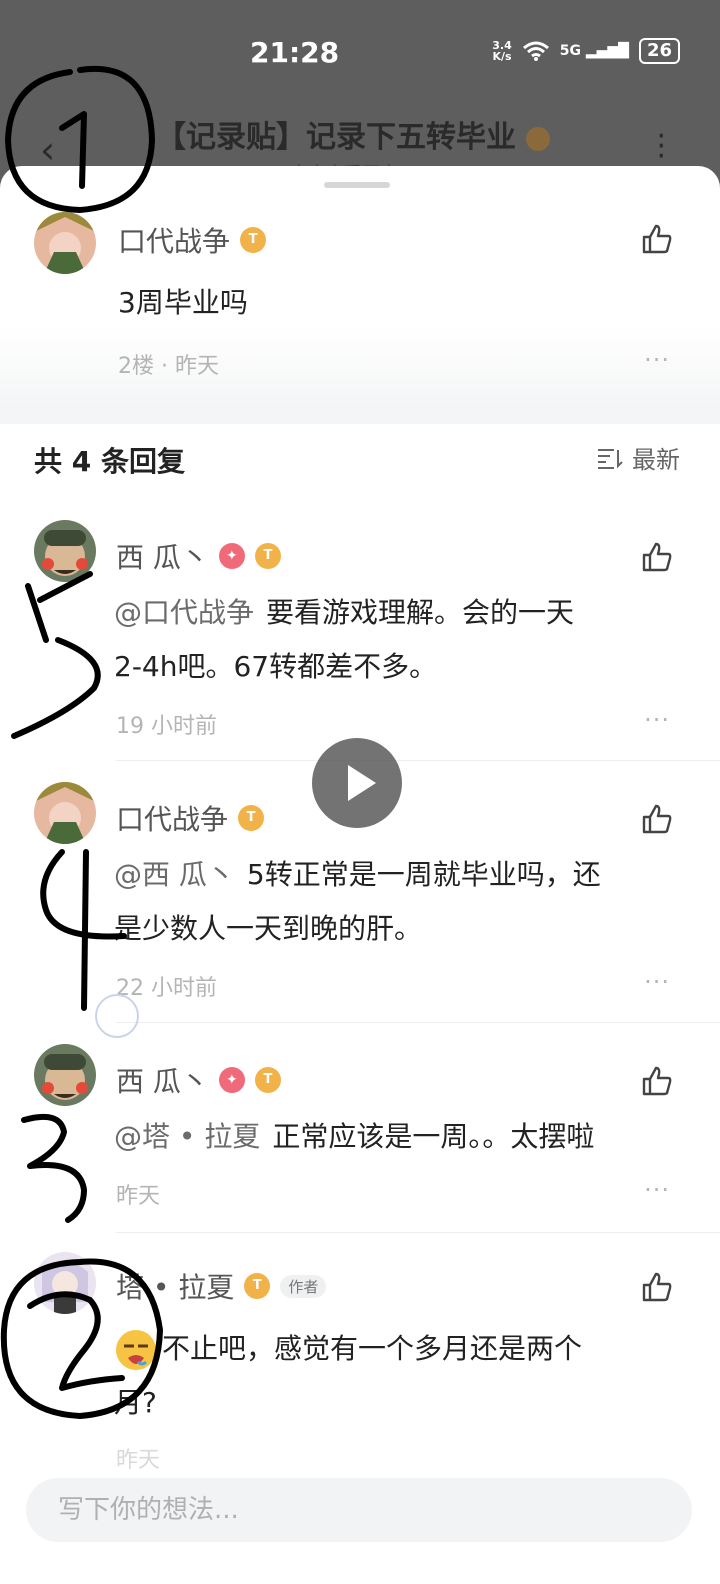 This screenshot has height=1584, width=720. Describe the element at coordinates (638, 457) in the screenshot. I see `sort-button: 最新` at that location.